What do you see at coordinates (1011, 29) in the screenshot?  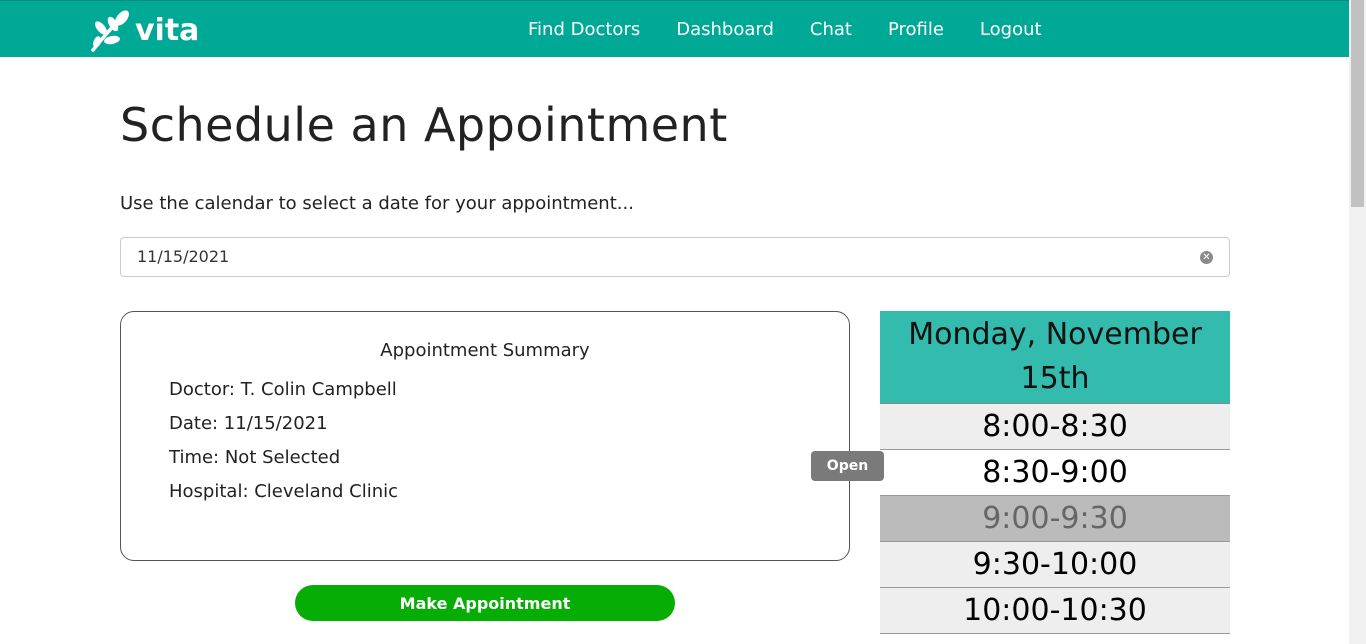 I see `nav-logout: Logout` at bounding box center [1011, 29].